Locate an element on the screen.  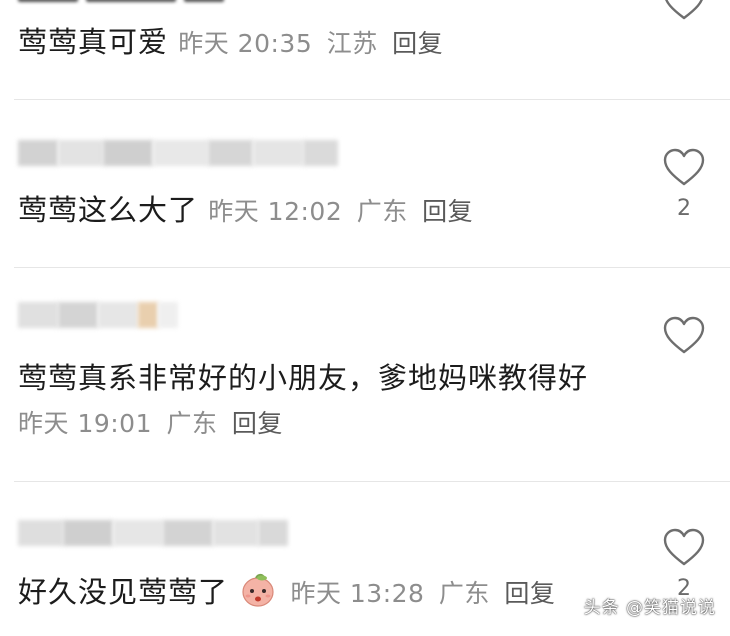
comment-time: 昨天 20:35 is located at coordinates (245, 43).